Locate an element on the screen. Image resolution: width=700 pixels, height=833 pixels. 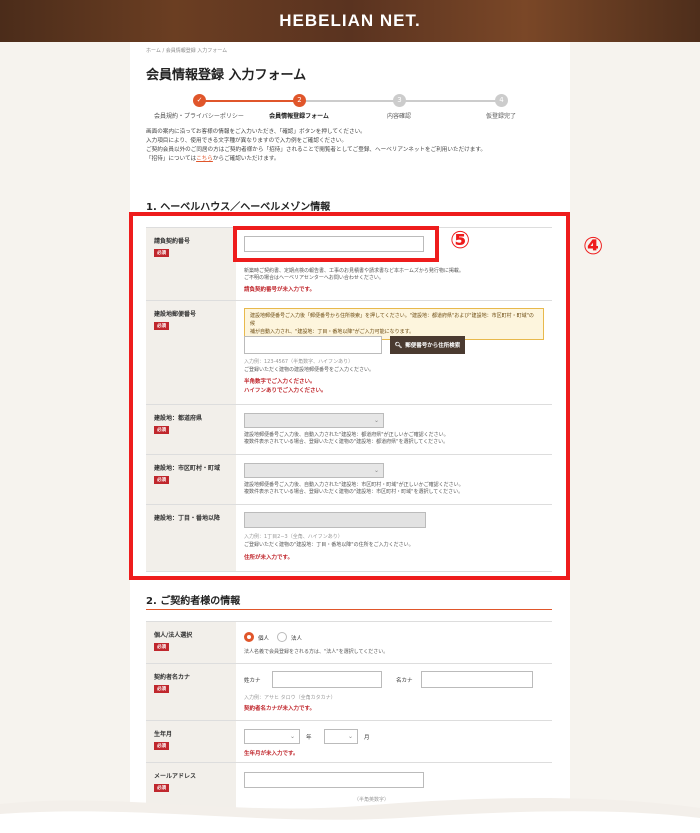
page-title: 会員情報登録 入力フォーム is located at coordinates (226, 75).